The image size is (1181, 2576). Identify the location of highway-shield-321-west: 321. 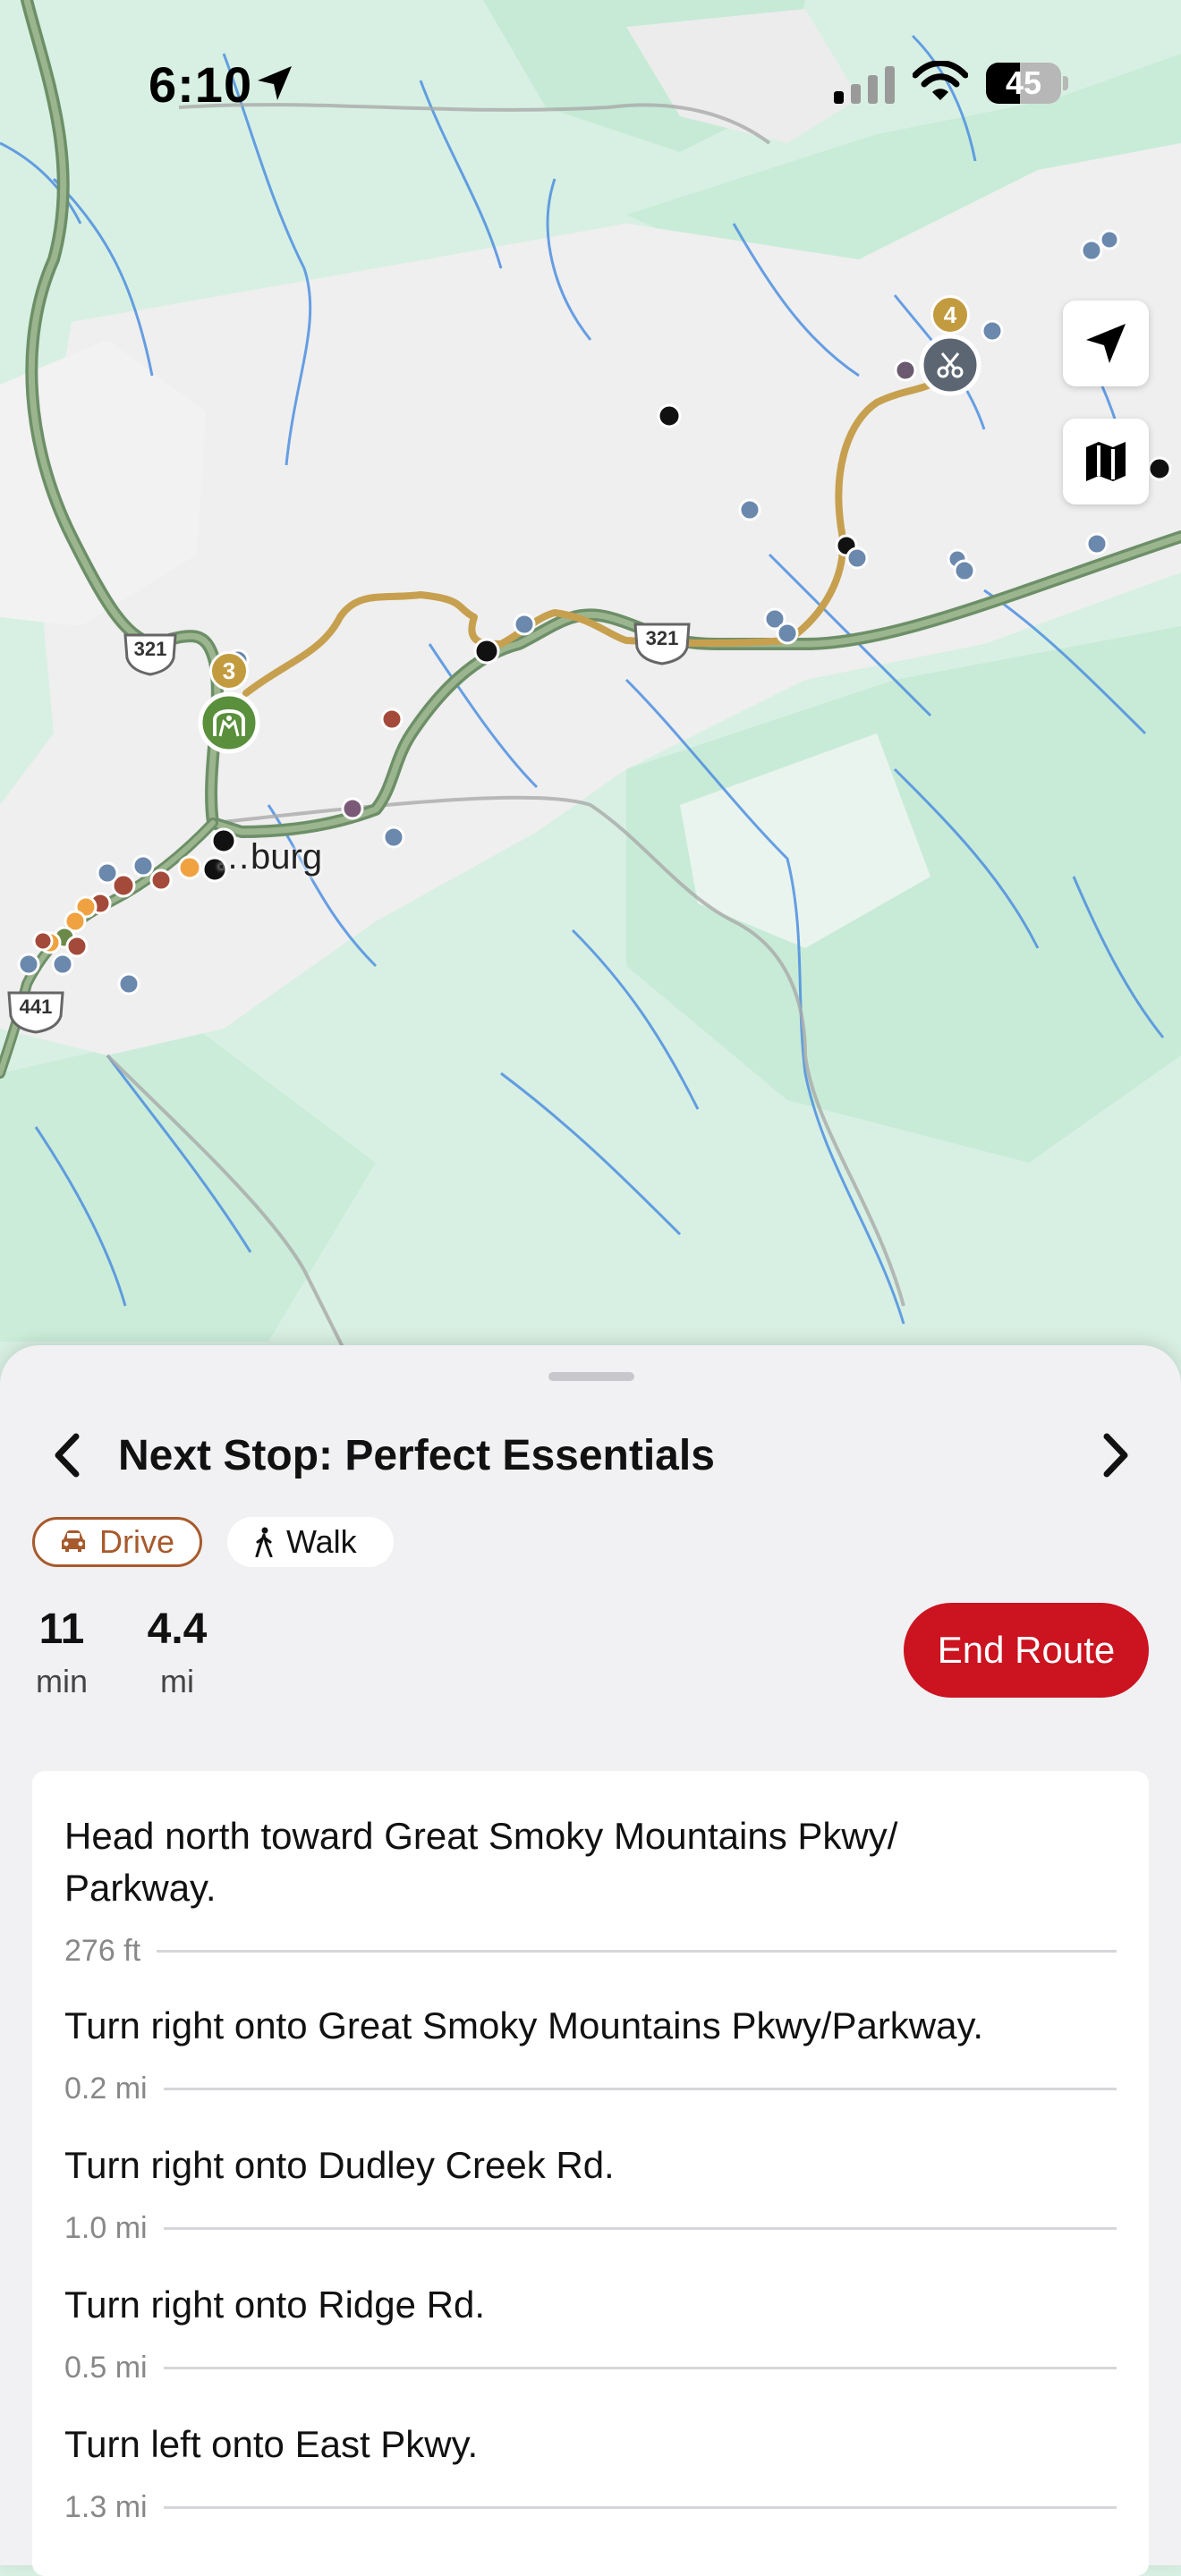
(150, 649).